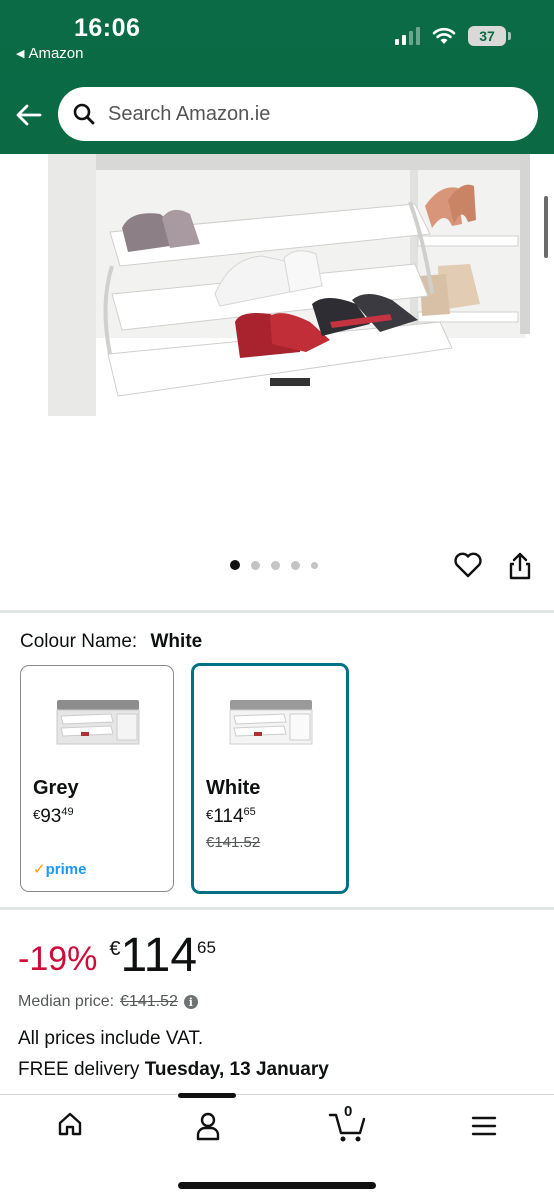  What do you see at coordinates (231, 816) in the screenshot?
I see `colour-option-price: €11465` at bounding box center [231, 816].